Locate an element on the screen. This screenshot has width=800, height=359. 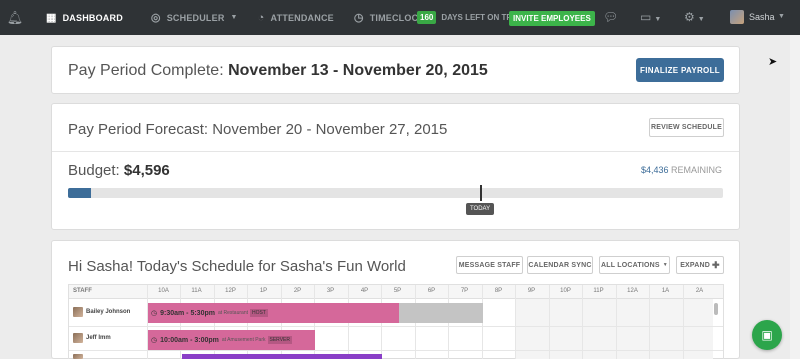
inbox-fab-button: ▣ is located at coordinates (767, 335).